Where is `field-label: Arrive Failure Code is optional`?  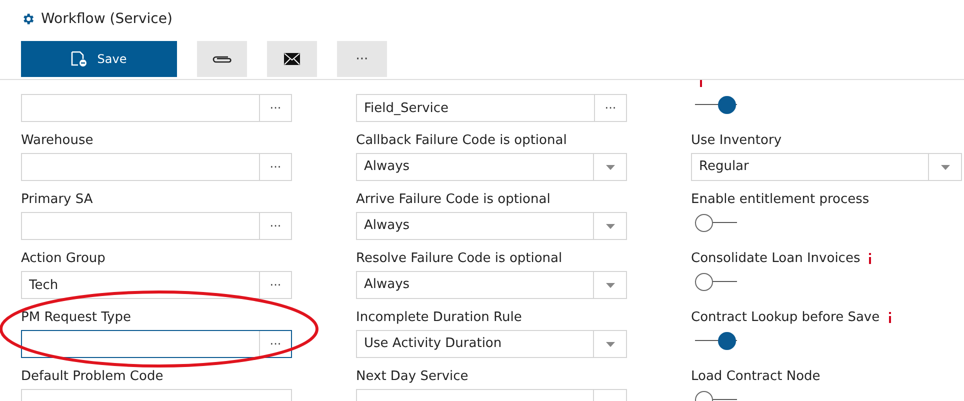 field-label: Arrive Failure Code is optional is located at coordinates (453, 199).